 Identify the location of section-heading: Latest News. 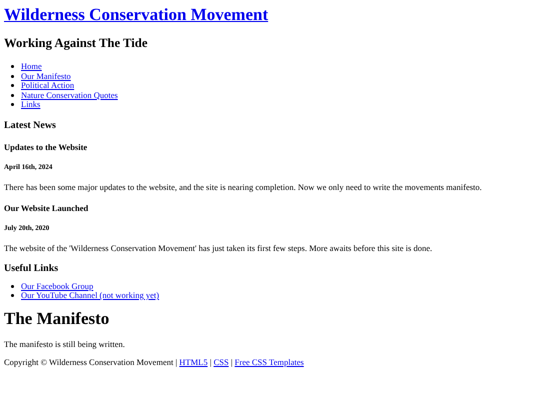
(30, 125).